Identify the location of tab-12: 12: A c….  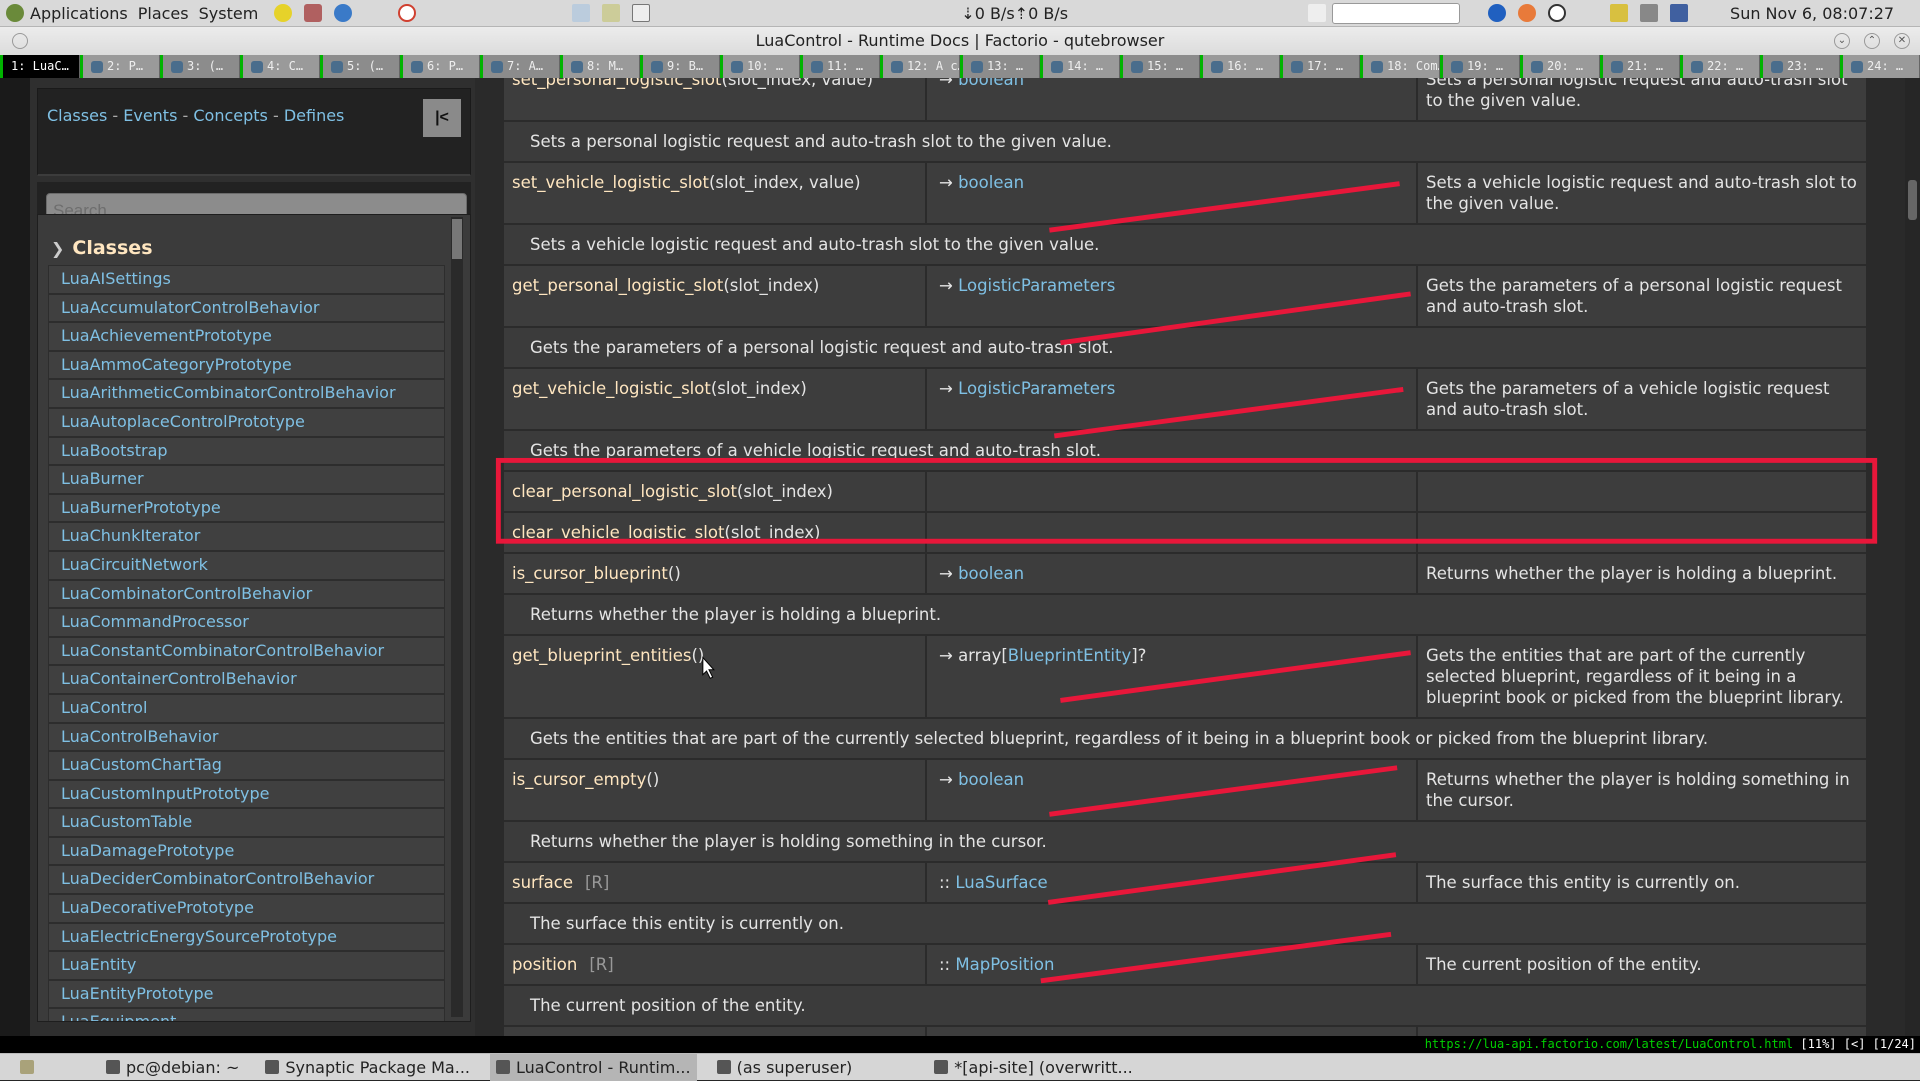
(920, 66).